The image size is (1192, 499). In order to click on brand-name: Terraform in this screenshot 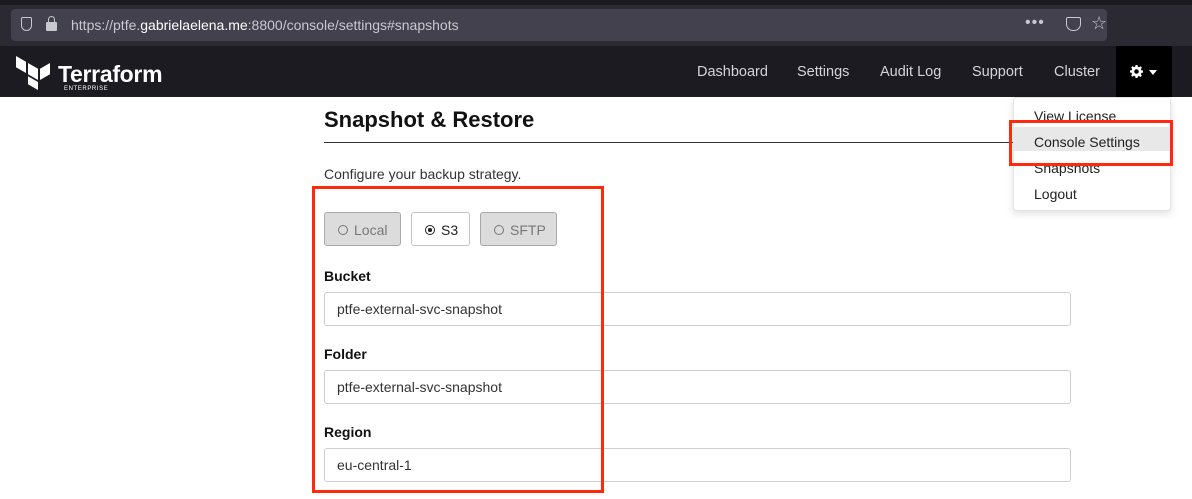, I will do `click(110, 74)`.